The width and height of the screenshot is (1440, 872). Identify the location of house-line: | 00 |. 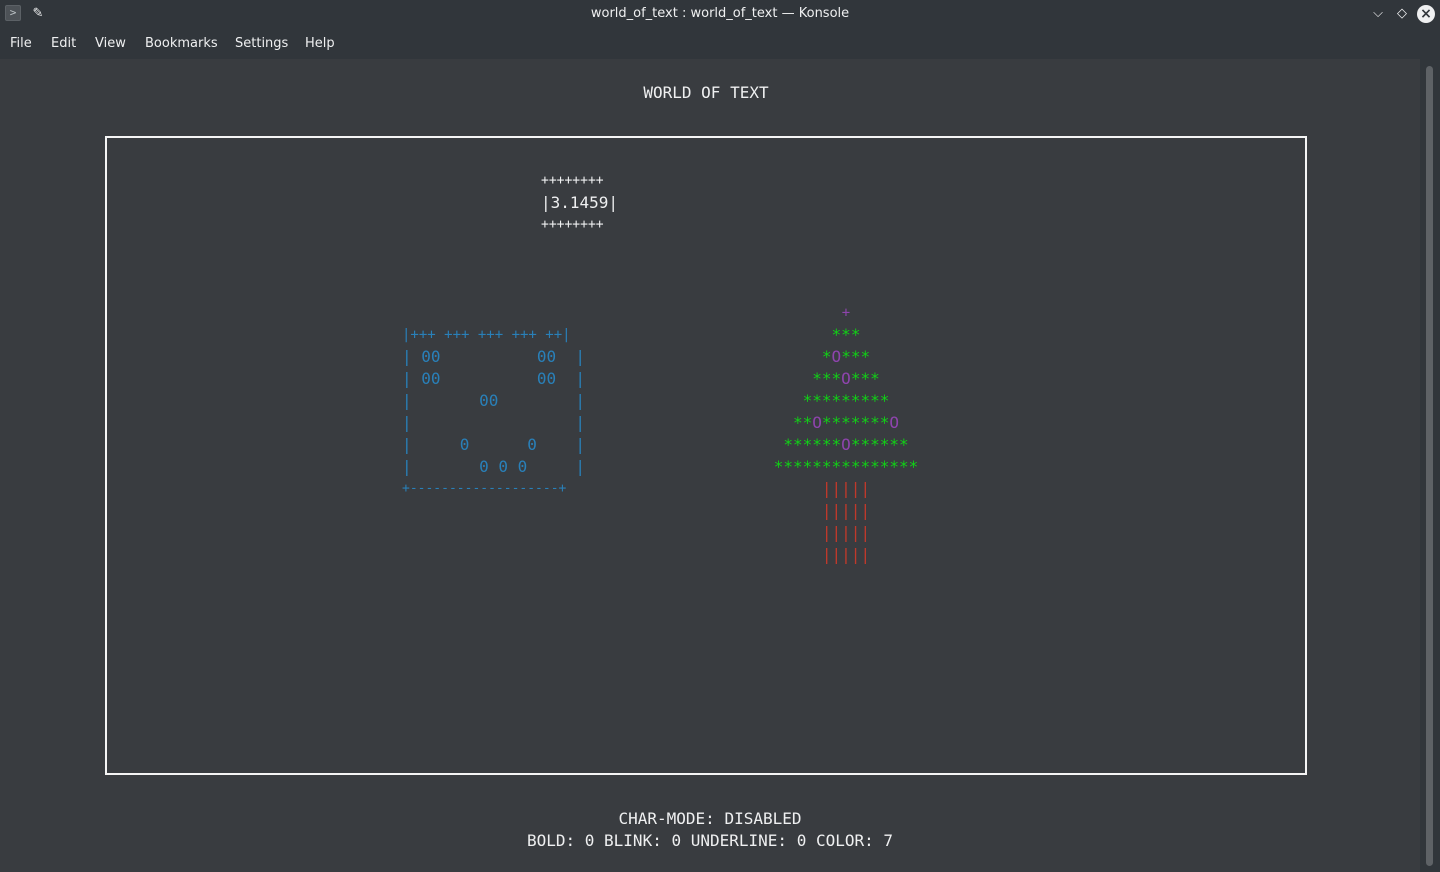
(494, 400).